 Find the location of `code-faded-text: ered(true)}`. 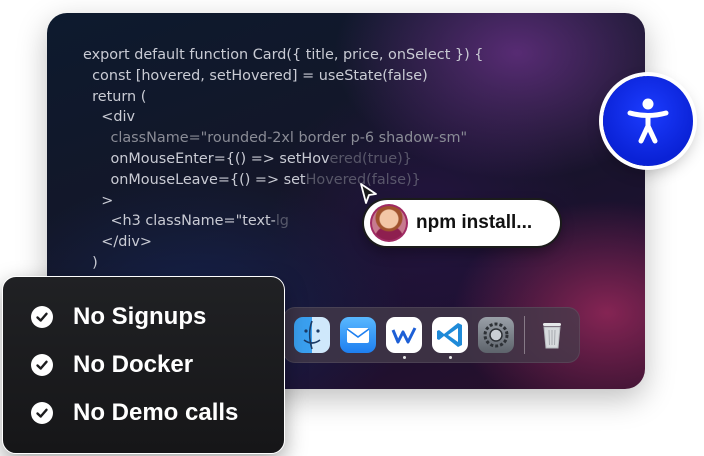

code-faded-text: ered(true)} is located at coordinates (370, 158).